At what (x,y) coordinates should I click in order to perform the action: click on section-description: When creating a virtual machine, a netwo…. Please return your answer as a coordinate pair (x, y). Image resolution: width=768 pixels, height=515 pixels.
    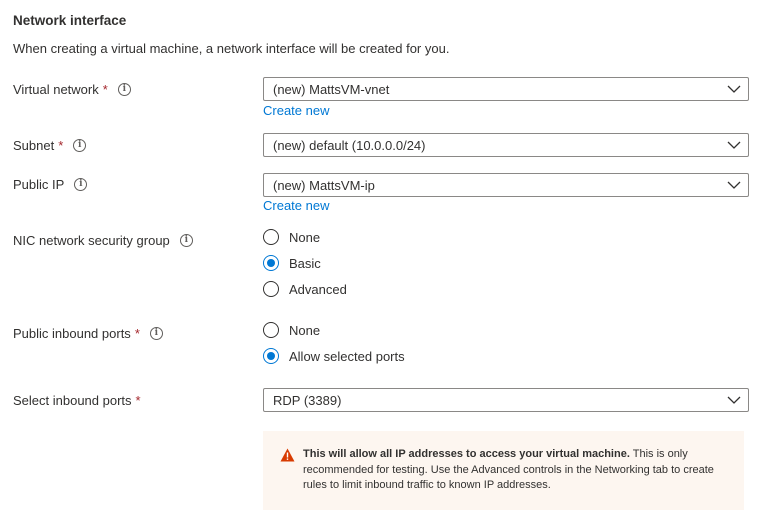
    Looking at the image, I should click on (231, 48).